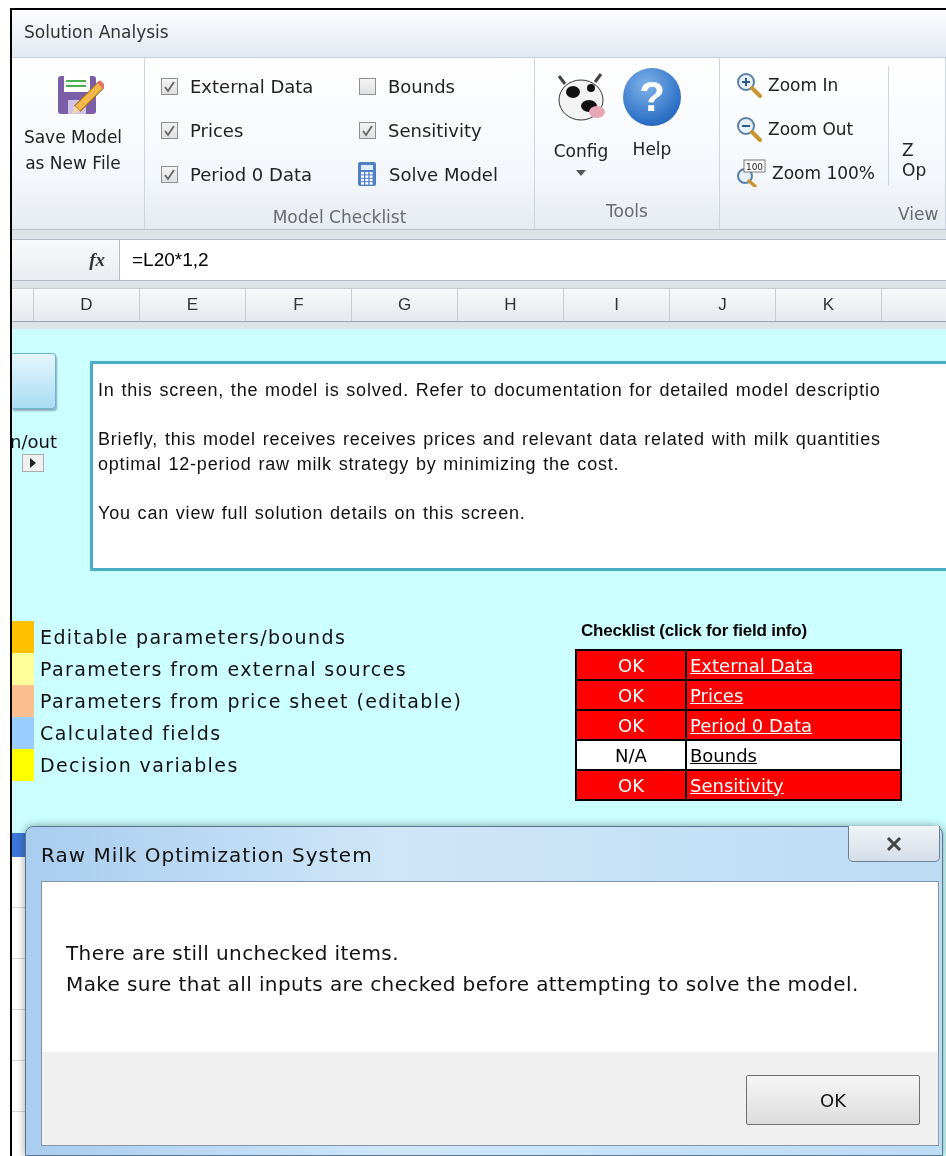 The height and width of the screenshot is (1156, 946). I want to click on close-icon, so click(894, 843).